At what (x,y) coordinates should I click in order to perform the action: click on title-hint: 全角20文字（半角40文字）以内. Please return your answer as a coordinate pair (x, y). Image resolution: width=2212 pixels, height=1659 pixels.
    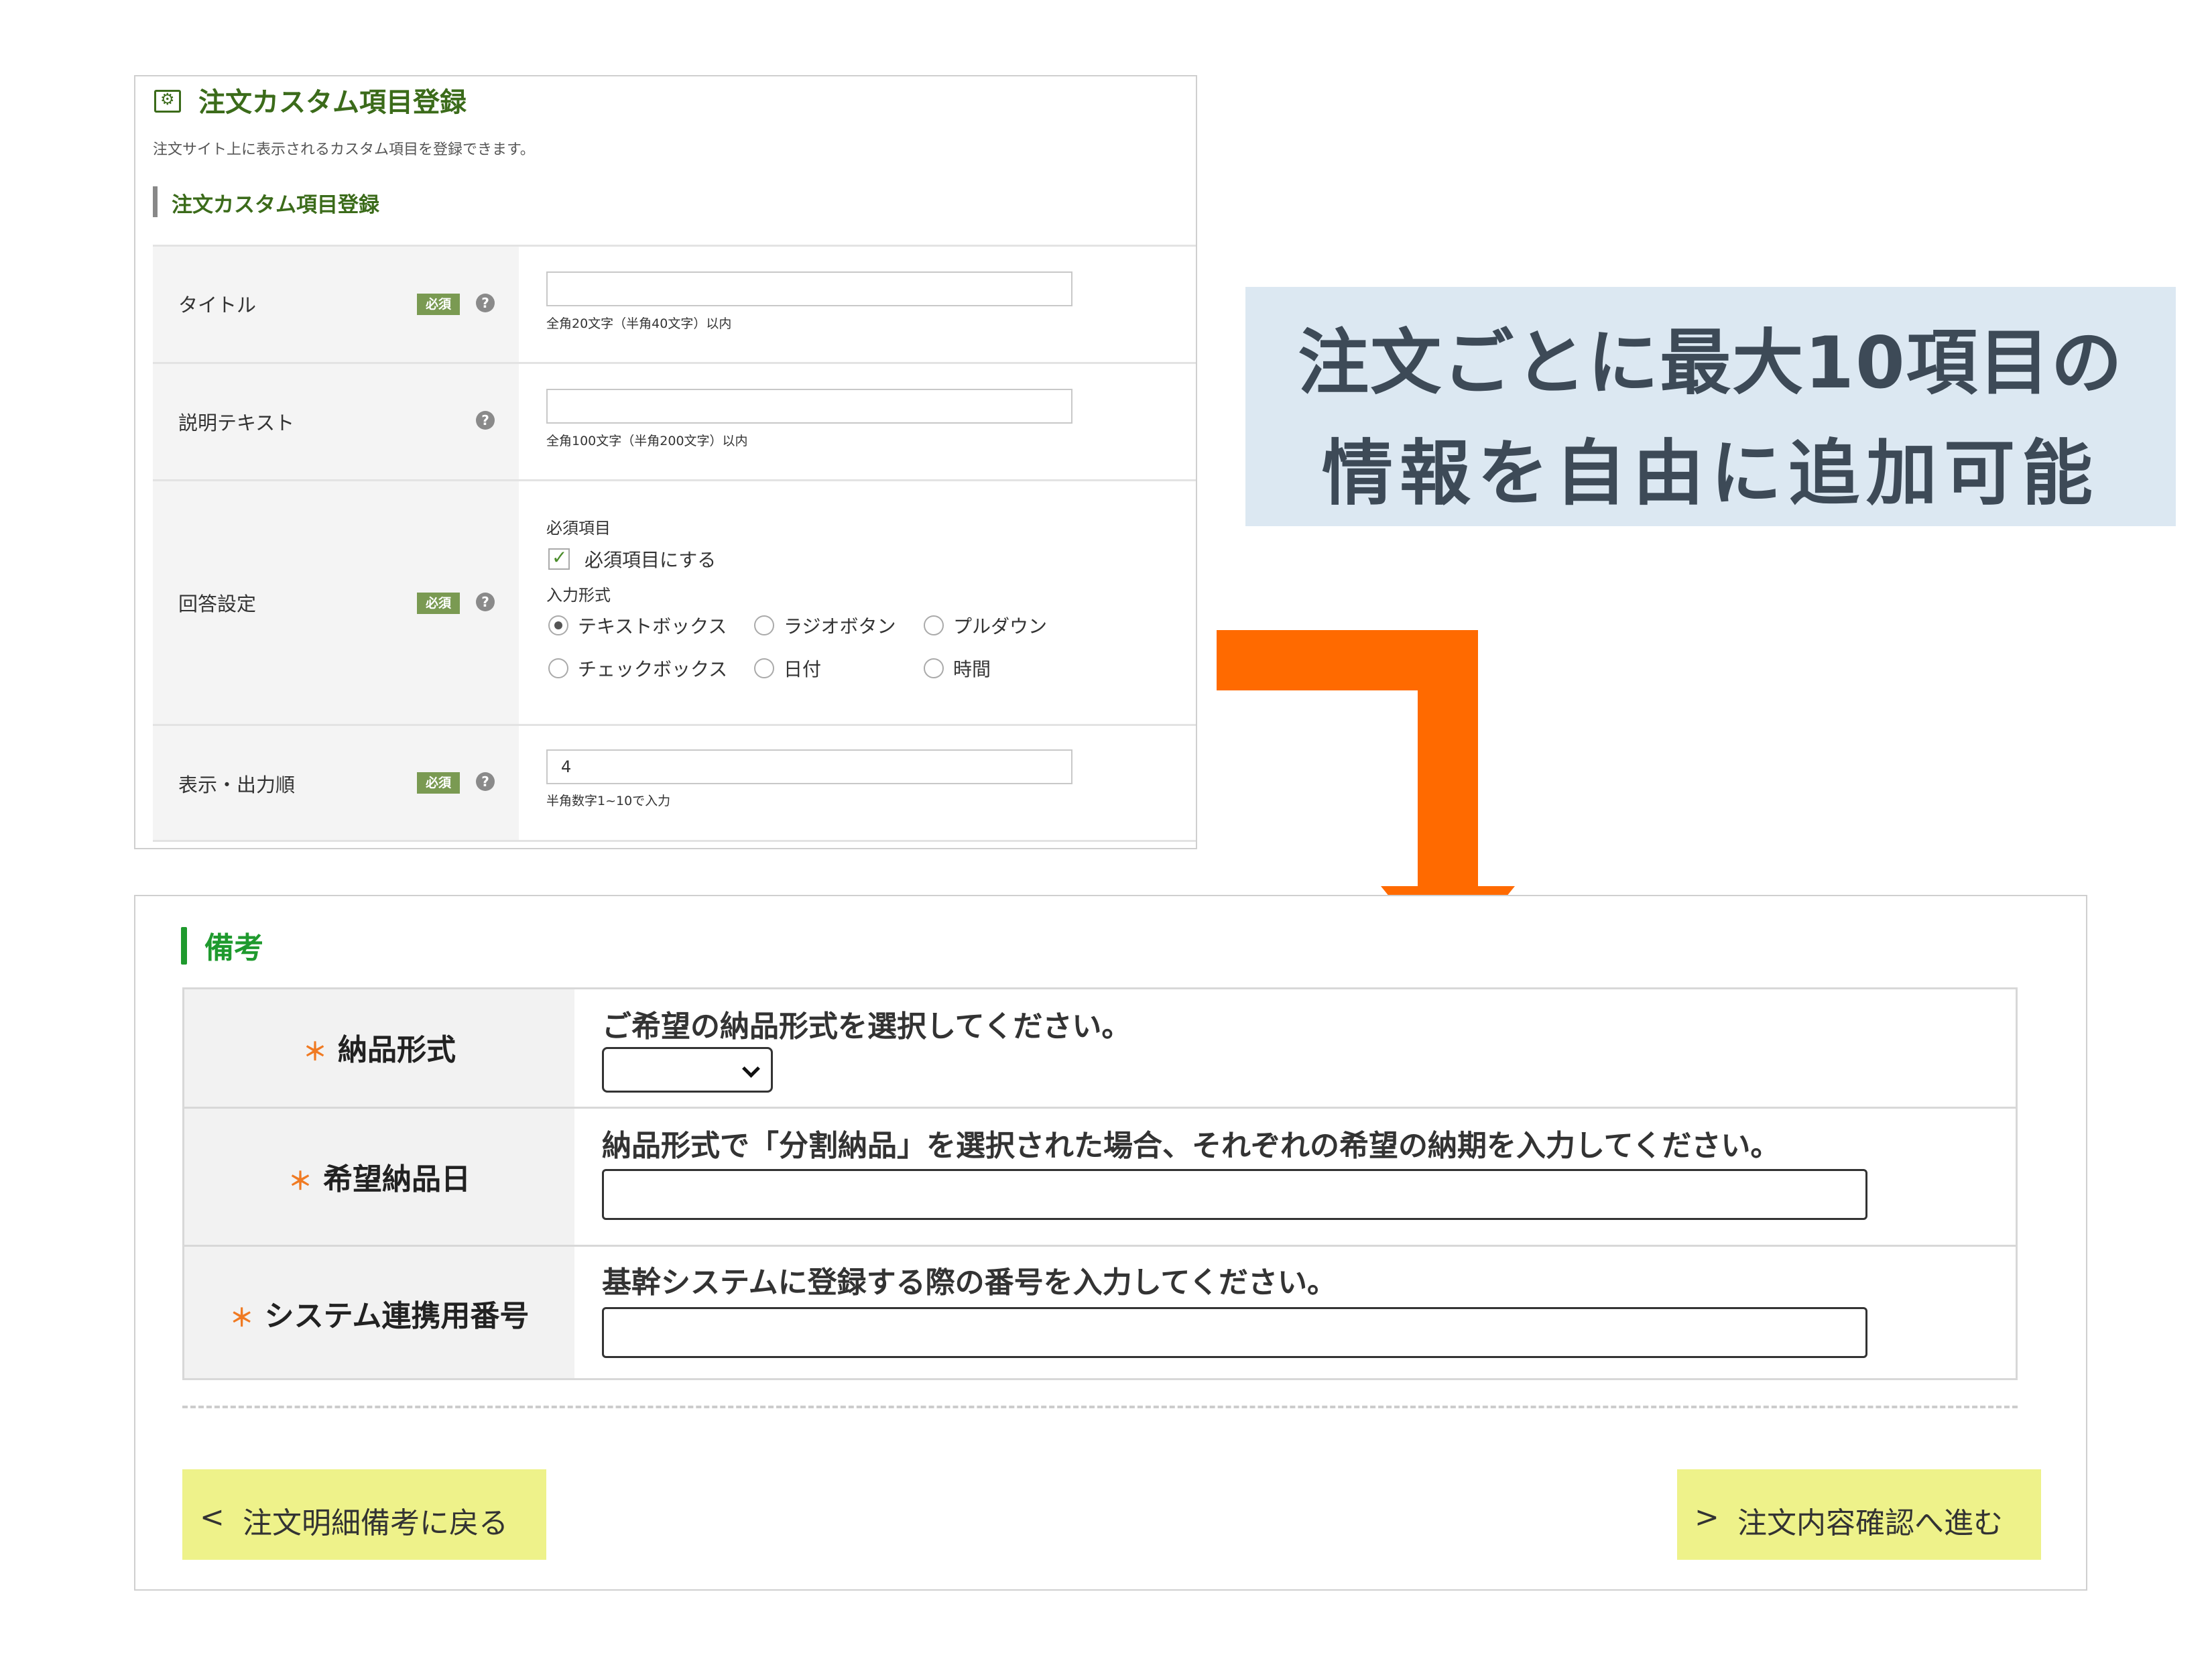
    Looking at the image, I should click on (639, 323).